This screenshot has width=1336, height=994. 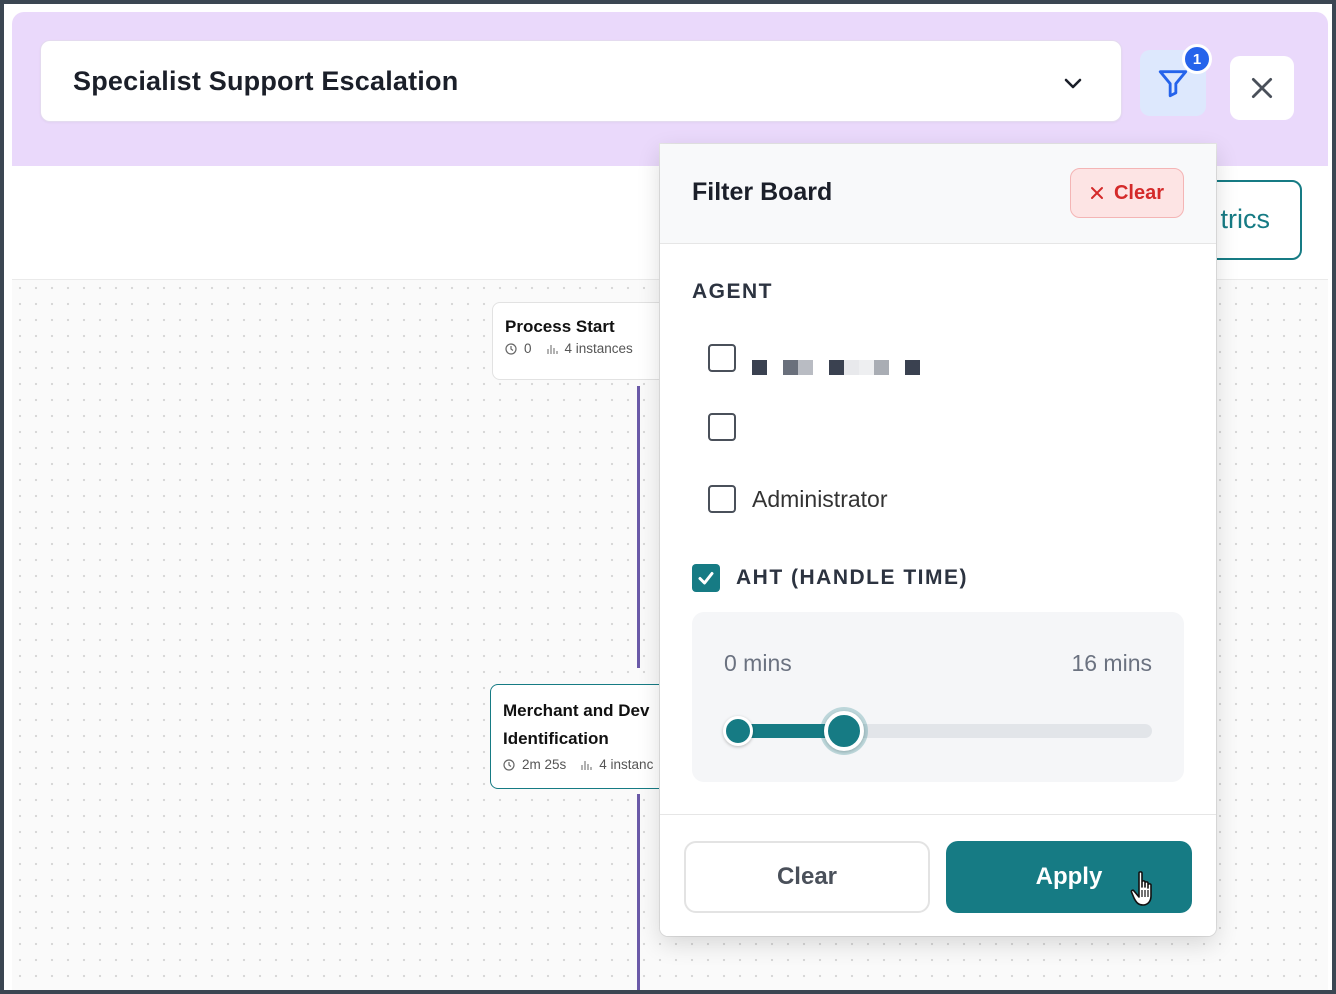 I want to click on filter-panel-title: Filter Board, so click(x=762, y=192).